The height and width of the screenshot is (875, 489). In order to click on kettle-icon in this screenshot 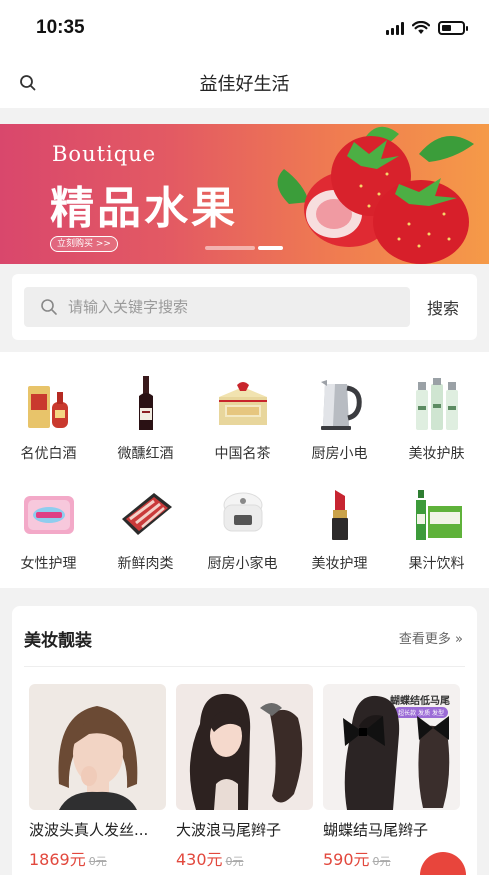, I will do `click(340, 404)`.